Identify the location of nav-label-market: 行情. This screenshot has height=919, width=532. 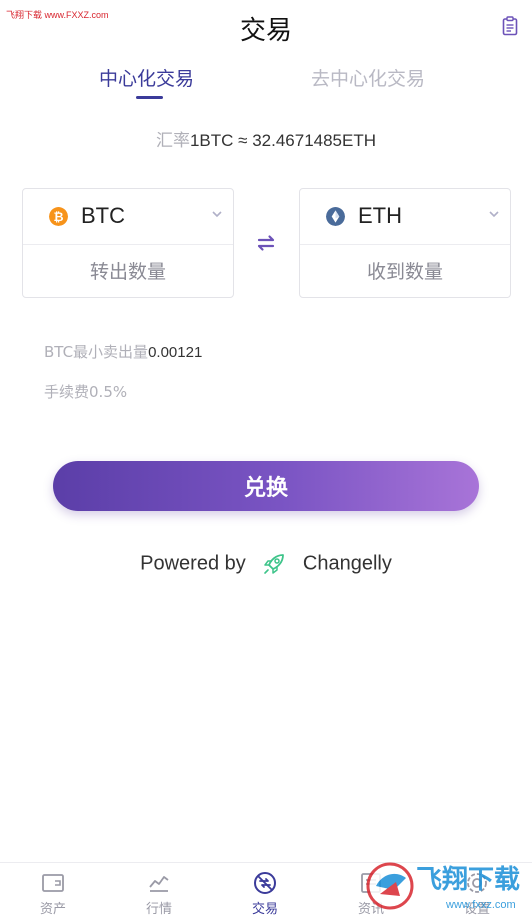
(158, 909).